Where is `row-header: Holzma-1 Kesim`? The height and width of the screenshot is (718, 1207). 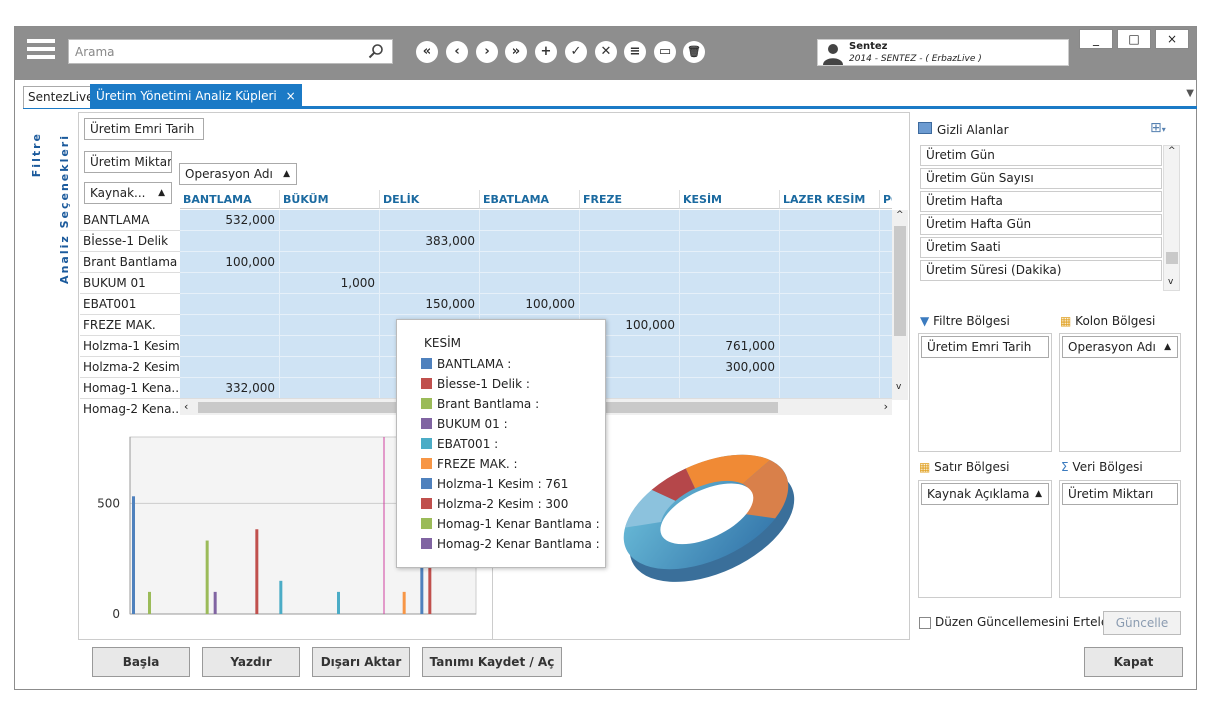
row-header: Holzma-1 Kesim is located at coordinates (130, 346).